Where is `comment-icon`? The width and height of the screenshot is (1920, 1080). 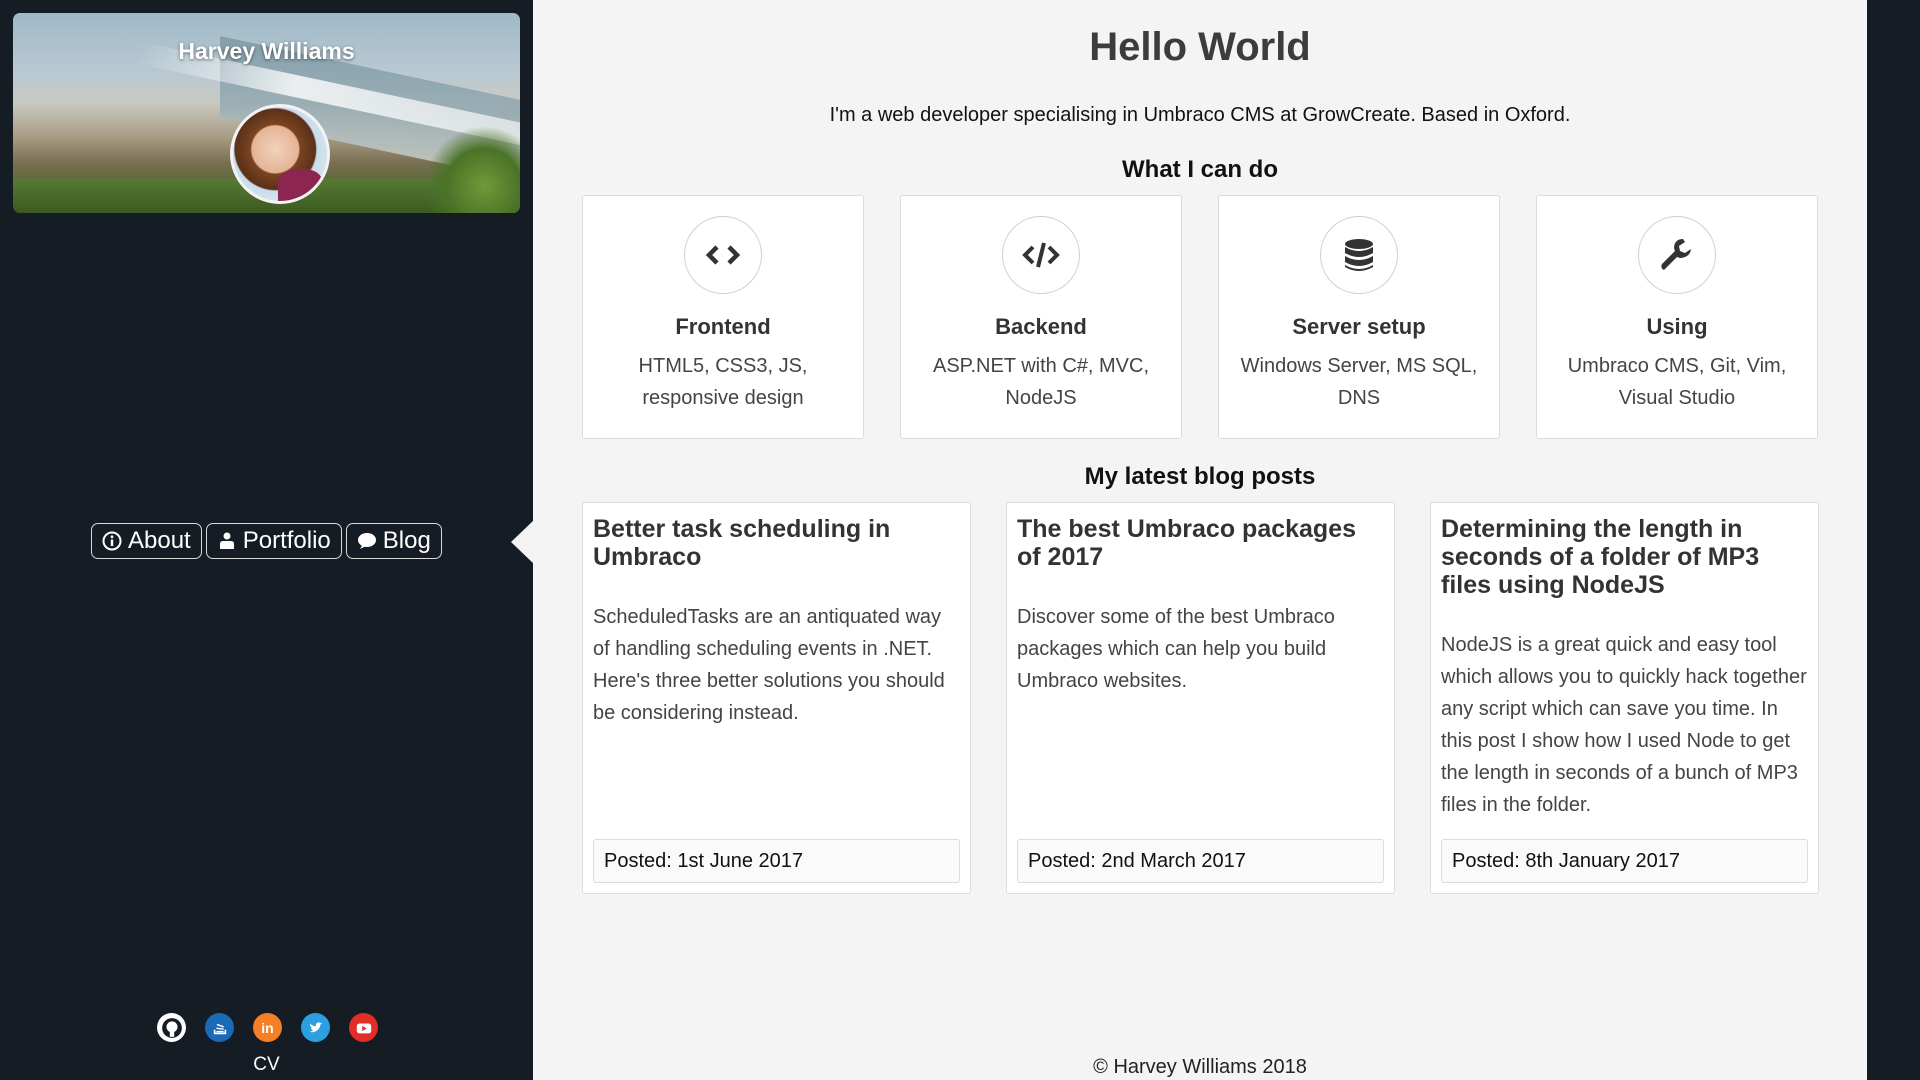
comment-icon is located at coordinates (366, 541).